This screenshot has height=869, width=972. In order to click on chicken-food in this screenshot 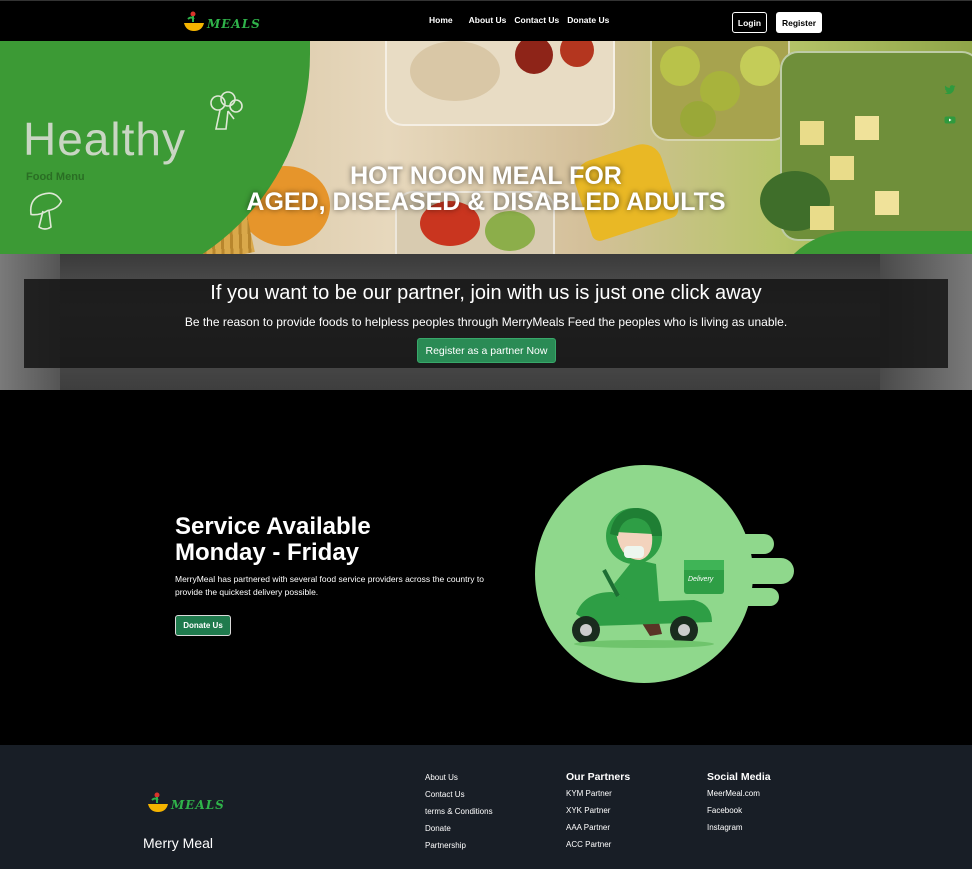, I will do `click(455, 71)`.